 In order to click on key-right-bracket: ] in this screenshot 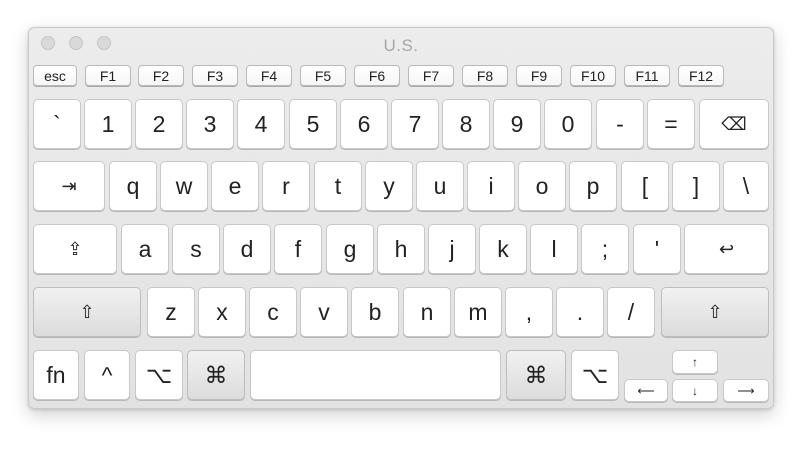, I will do `click(696, 186)`.